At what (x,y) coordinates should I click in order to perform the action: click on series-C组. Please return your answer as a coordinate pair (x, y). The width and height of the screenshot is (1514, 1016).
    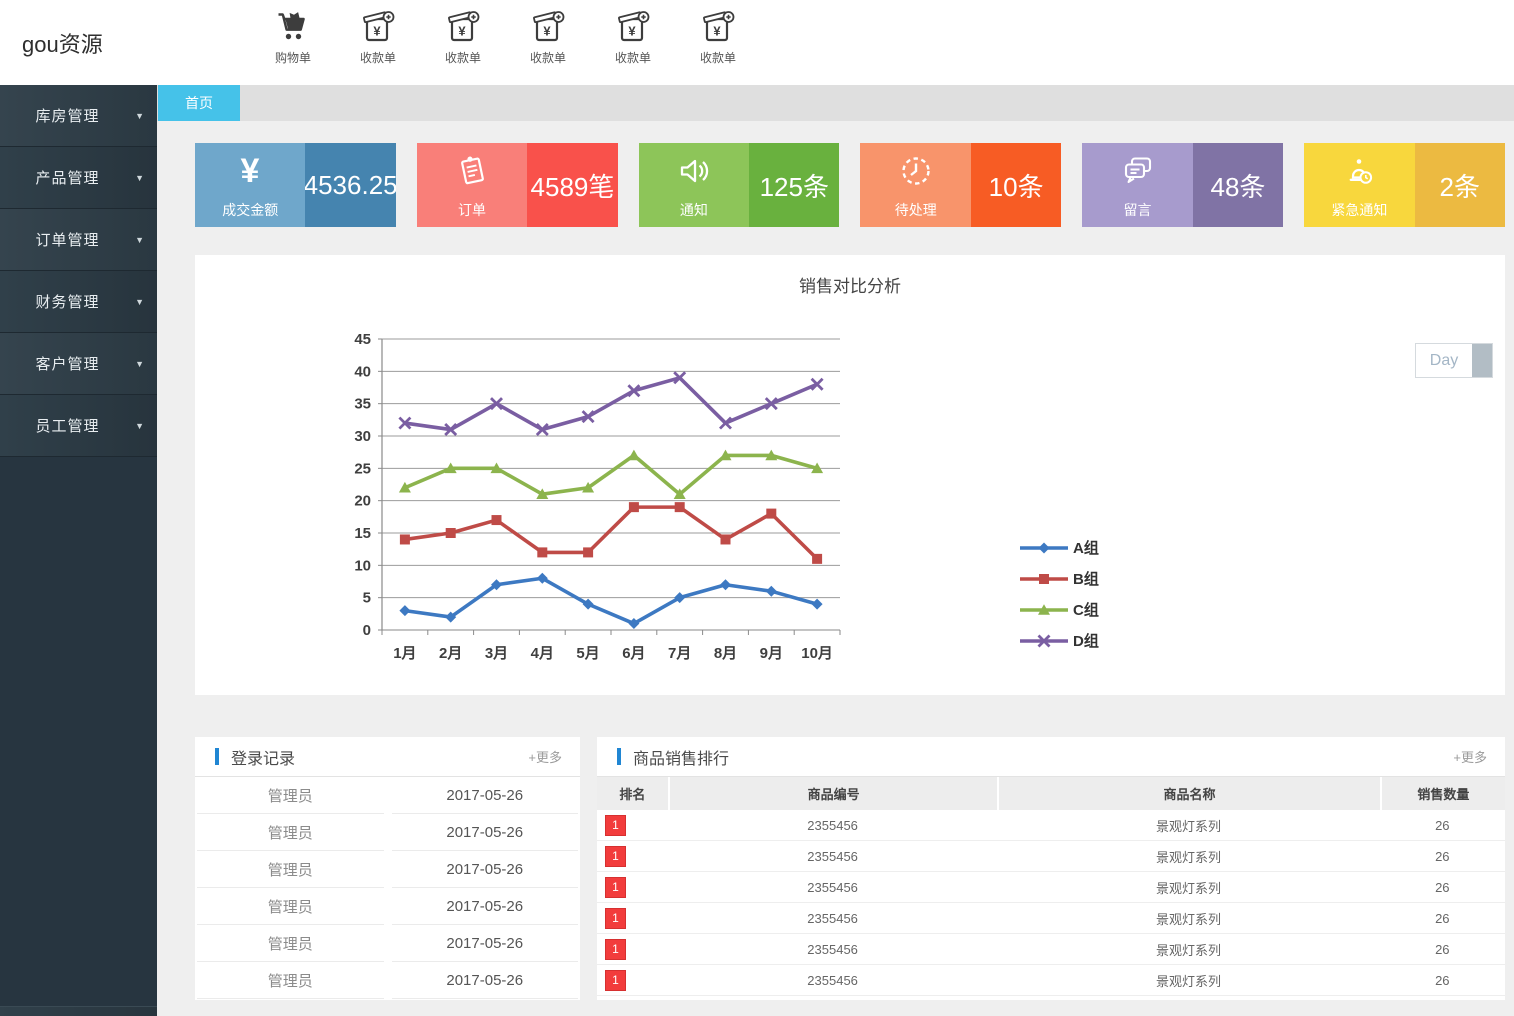
    Looking at the image, I should click on (611, 474).